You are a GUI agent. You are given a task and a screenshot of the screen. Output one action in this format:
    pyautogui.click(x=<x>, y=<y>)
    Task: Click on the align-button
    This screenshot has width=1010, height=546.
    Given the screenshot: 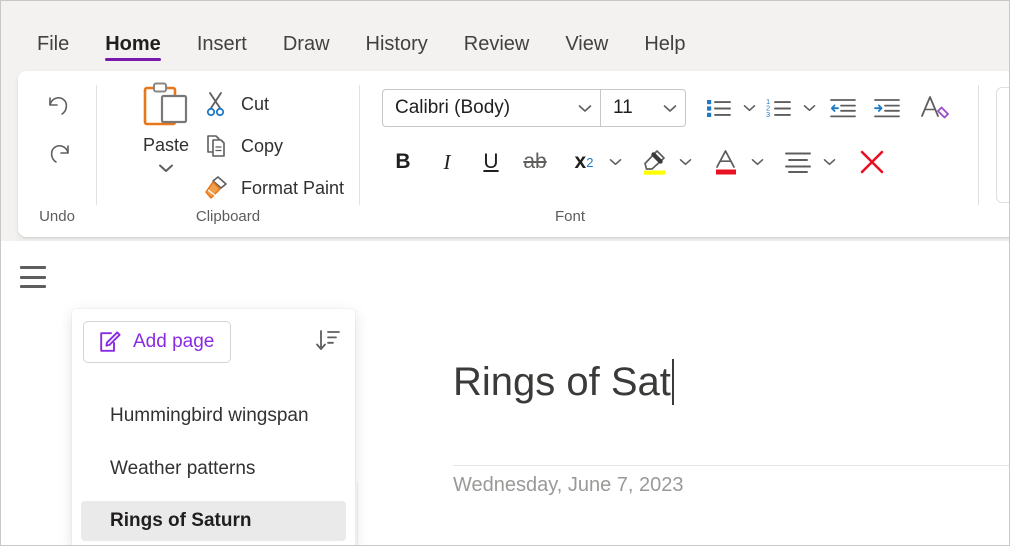 What is the action you would take?
    pyautogui.click(x=798, y=162)
    